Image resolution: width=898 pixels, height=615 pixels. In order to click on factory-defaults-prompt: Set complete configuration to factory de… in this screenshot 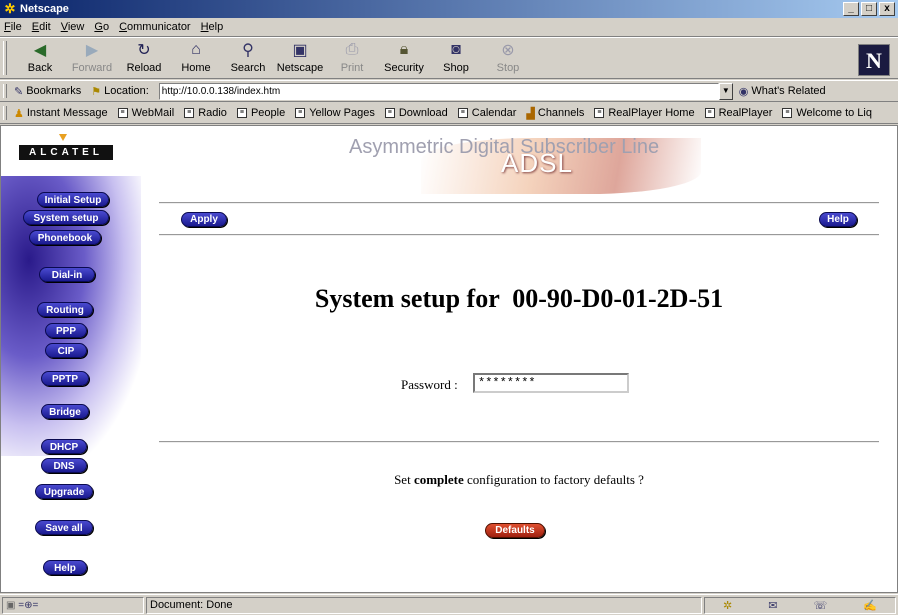, I will do `click(519, 480)`.